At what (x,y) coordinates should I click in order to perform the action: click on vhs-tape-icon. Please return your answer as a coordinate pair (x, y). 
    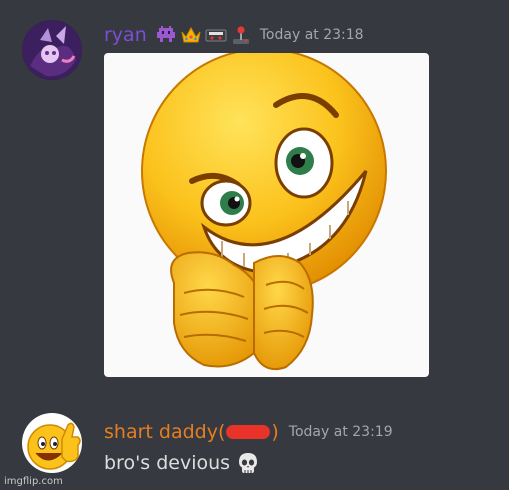
    Looking at the image, I should click on (216, 35).